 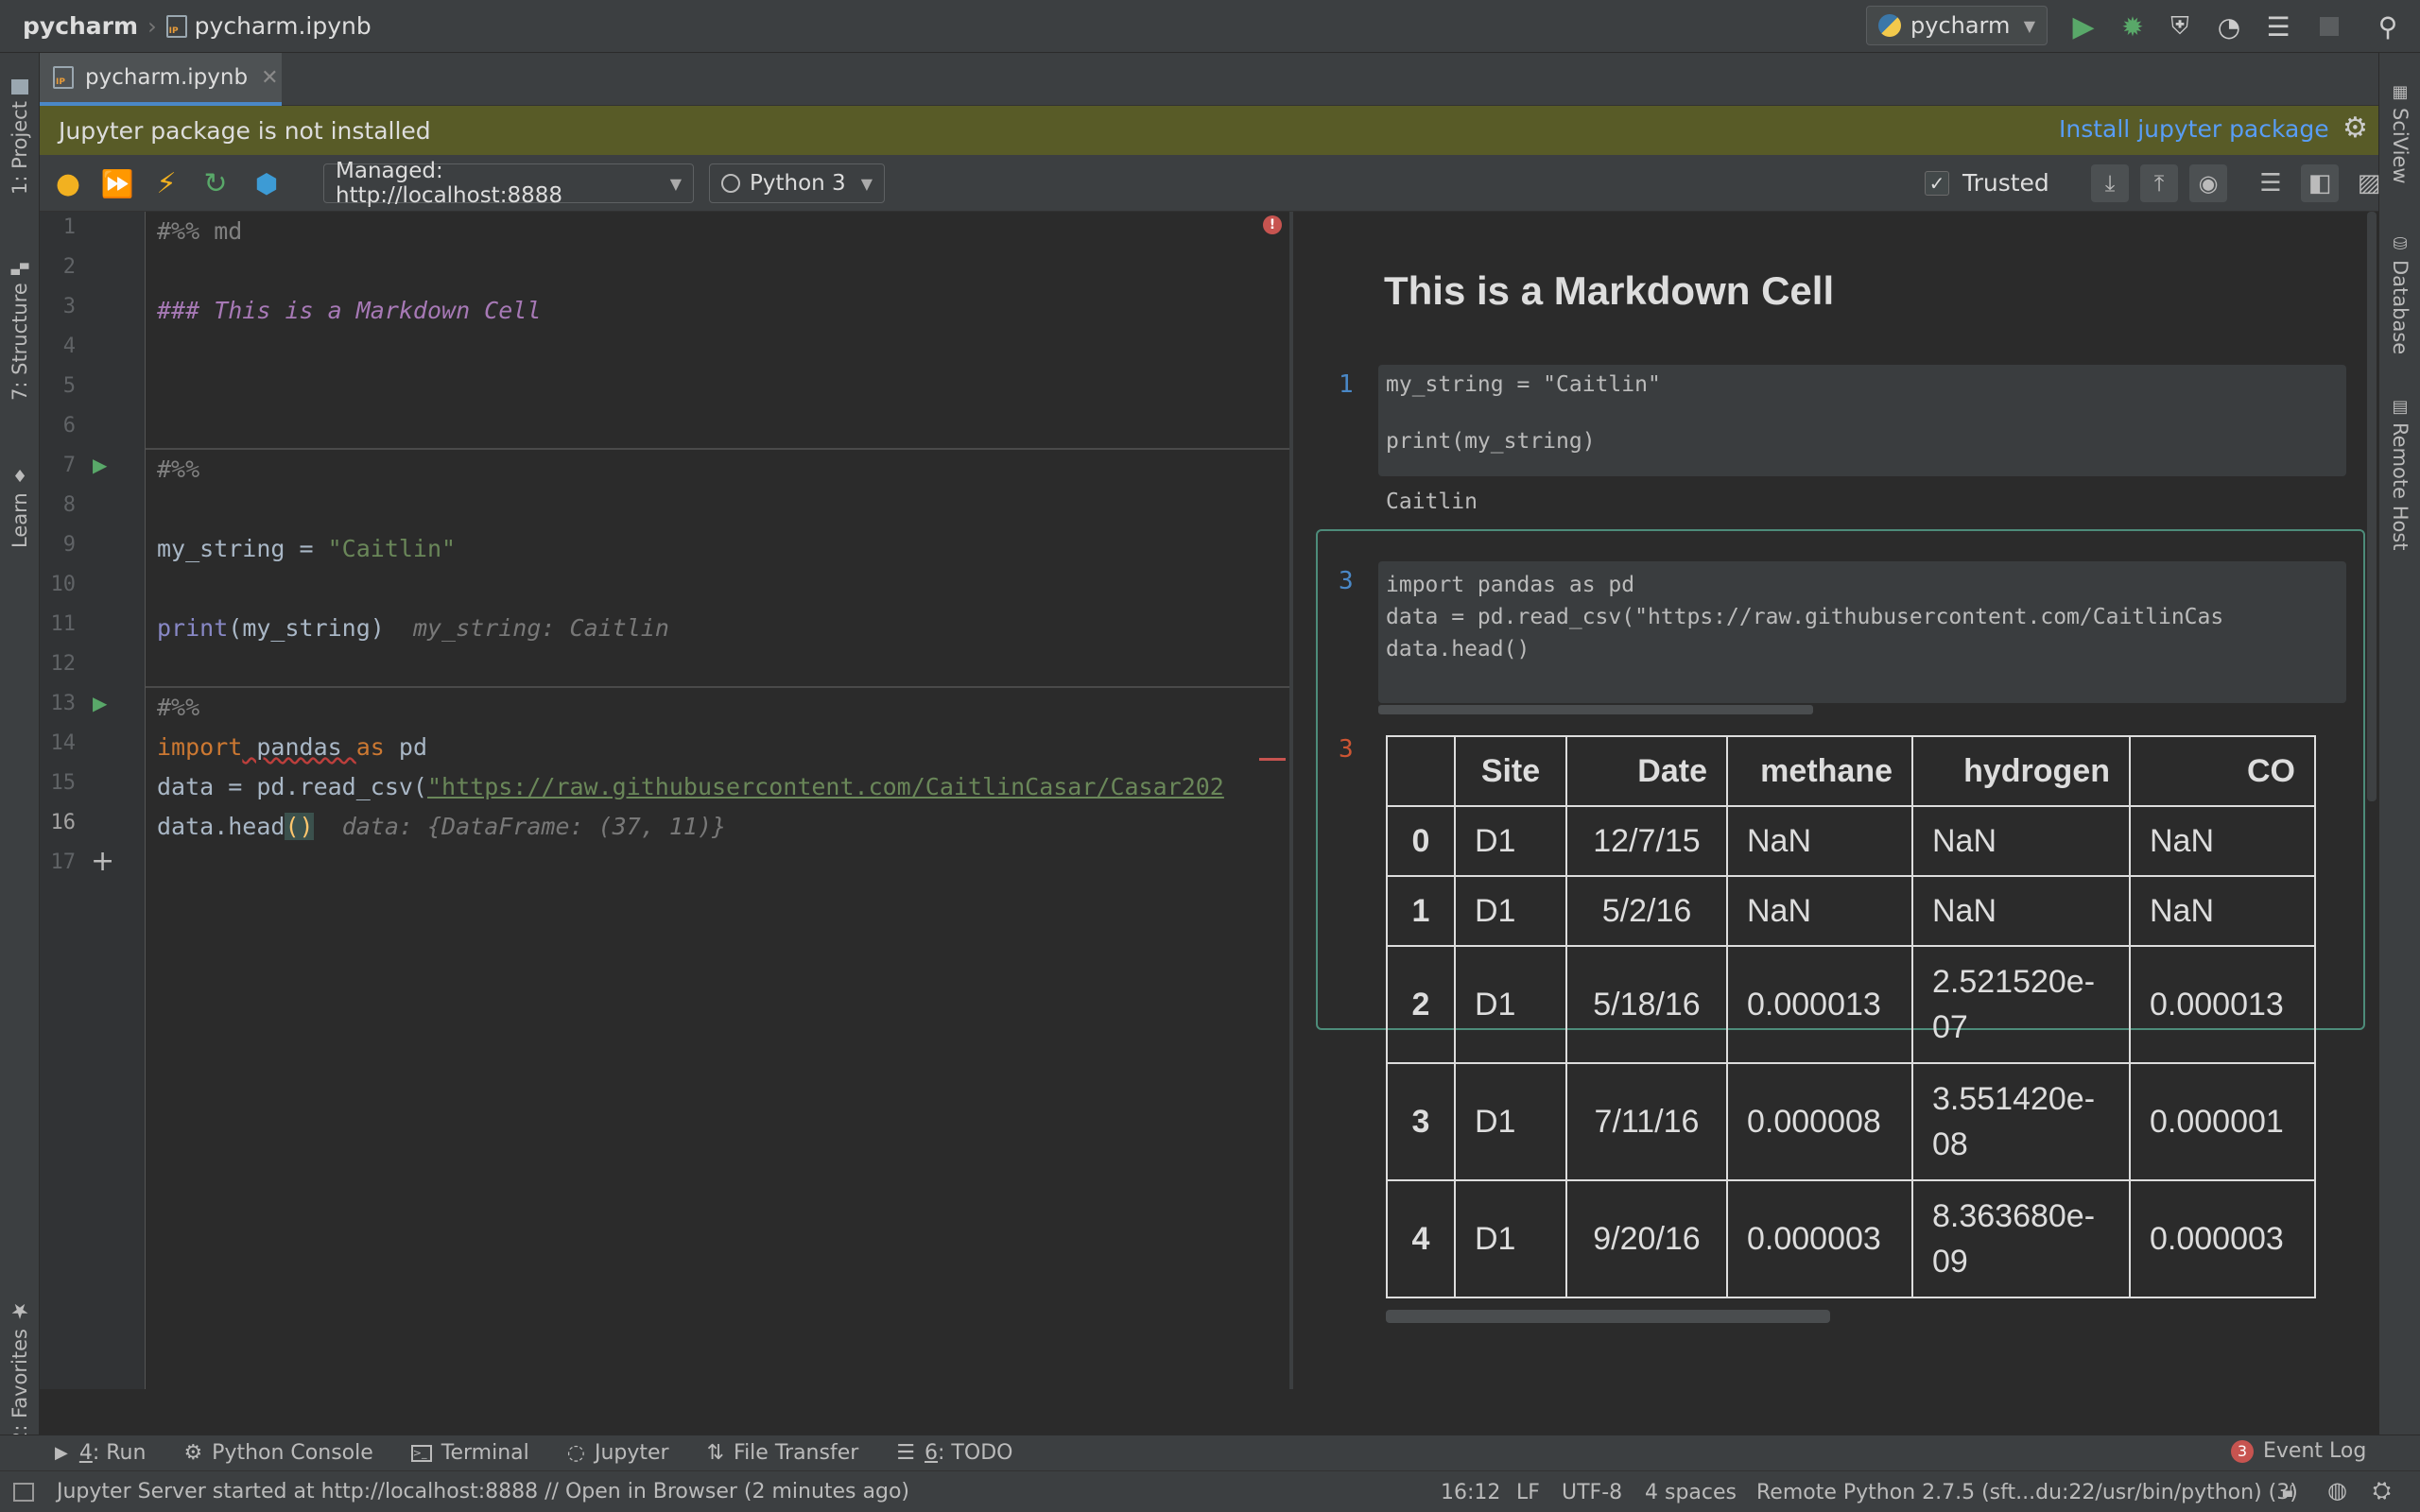 I want to click on add-cell-icon: +, so click(x=103, y=861).